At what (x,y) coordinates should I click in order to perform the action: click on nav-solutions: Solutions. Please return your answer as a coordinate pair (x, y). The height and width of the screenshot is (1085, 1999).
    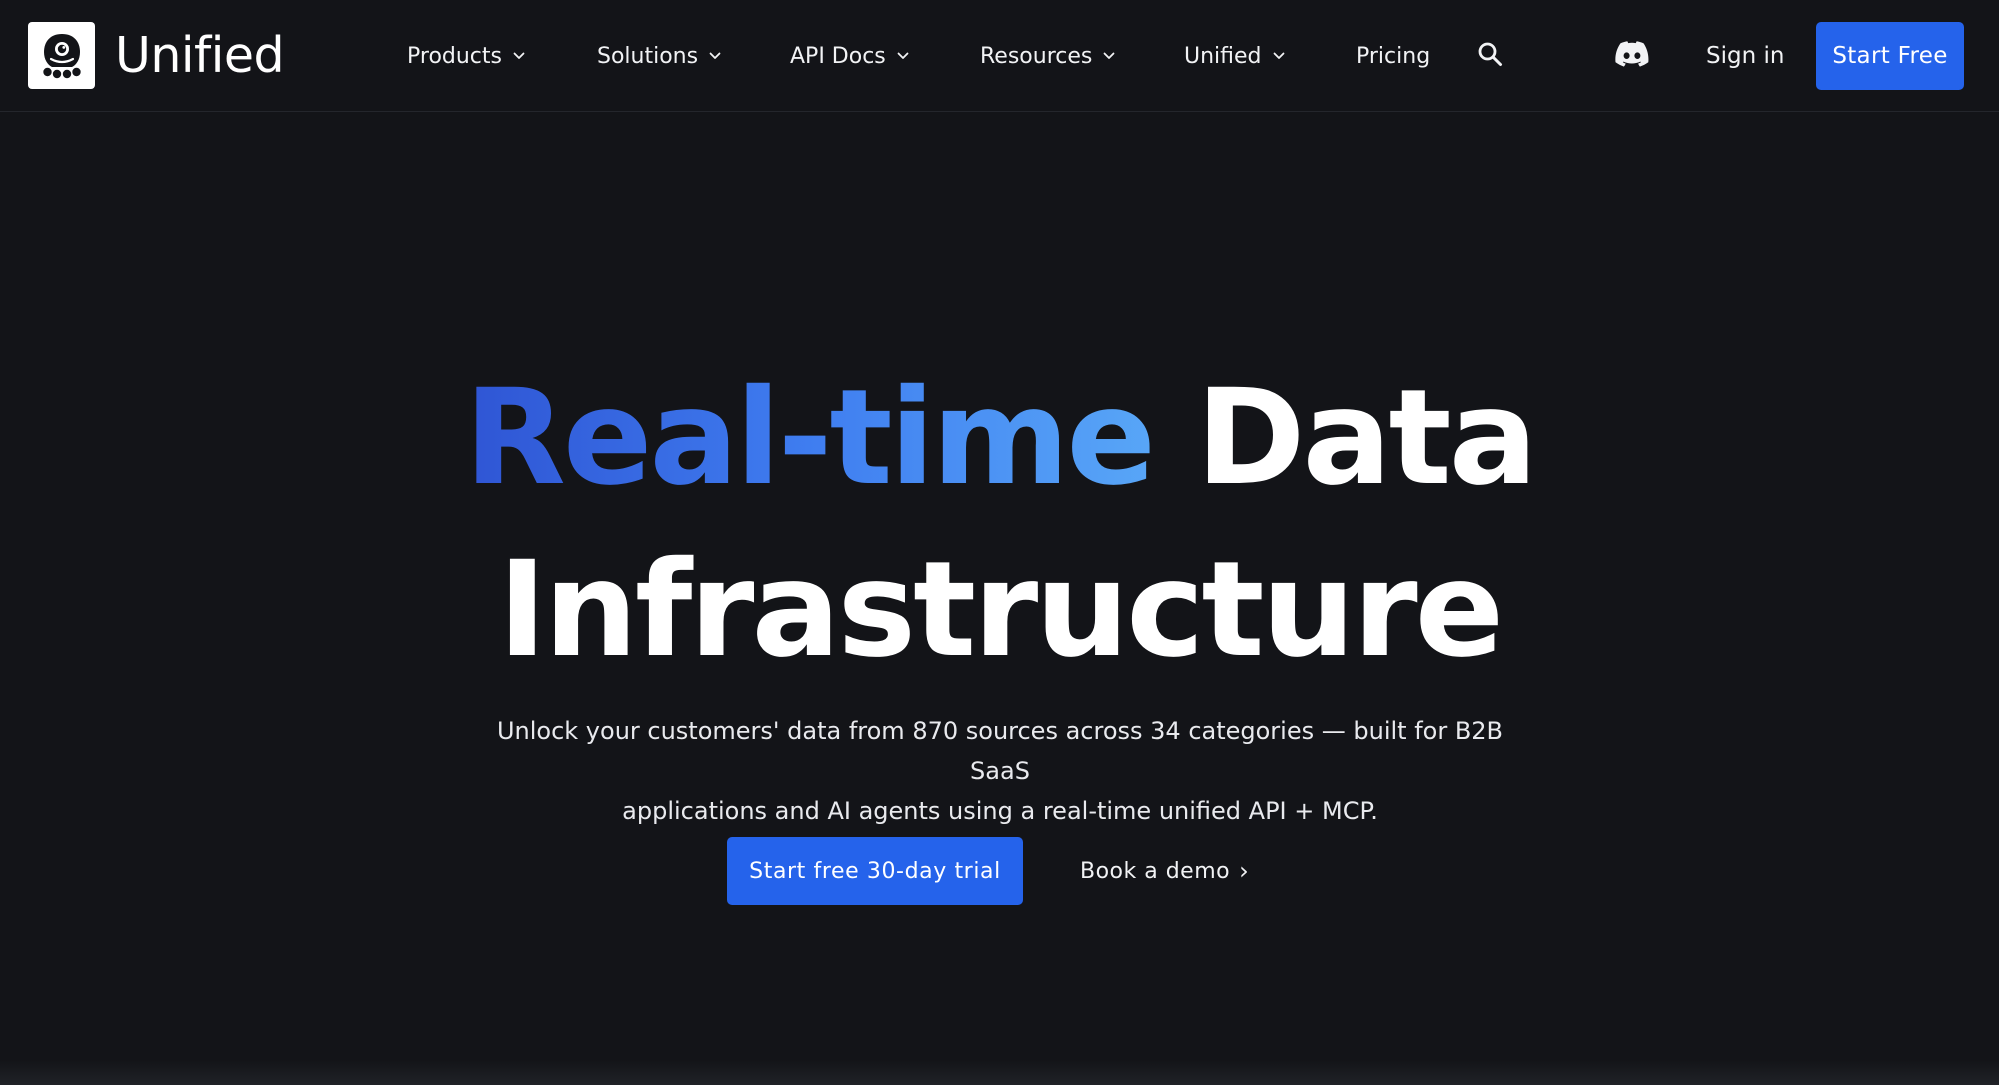
    Looking at the image, I should click on (659, 56).